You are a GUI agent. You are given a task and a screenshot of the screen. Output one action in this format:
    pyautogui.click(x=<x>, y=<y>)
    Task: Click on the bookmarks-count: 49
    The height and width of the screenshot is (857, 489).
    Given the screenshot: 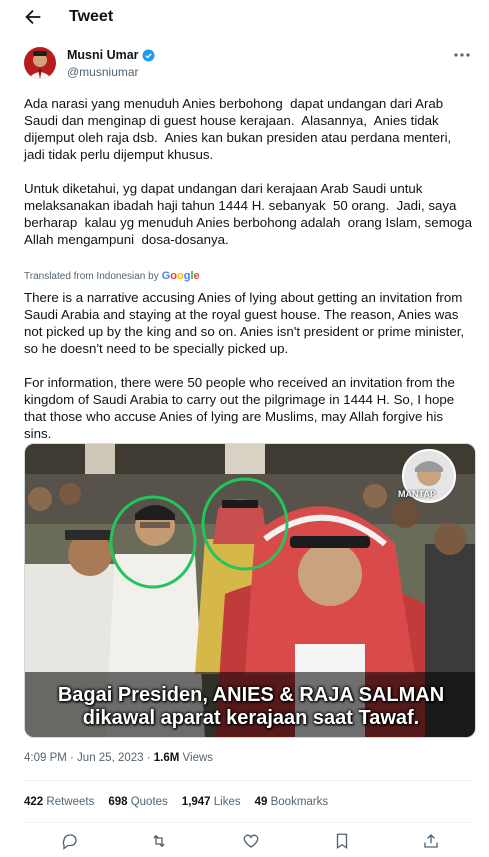 What is the action you would take?
    pyautogui.click(x=261, y=802)
    